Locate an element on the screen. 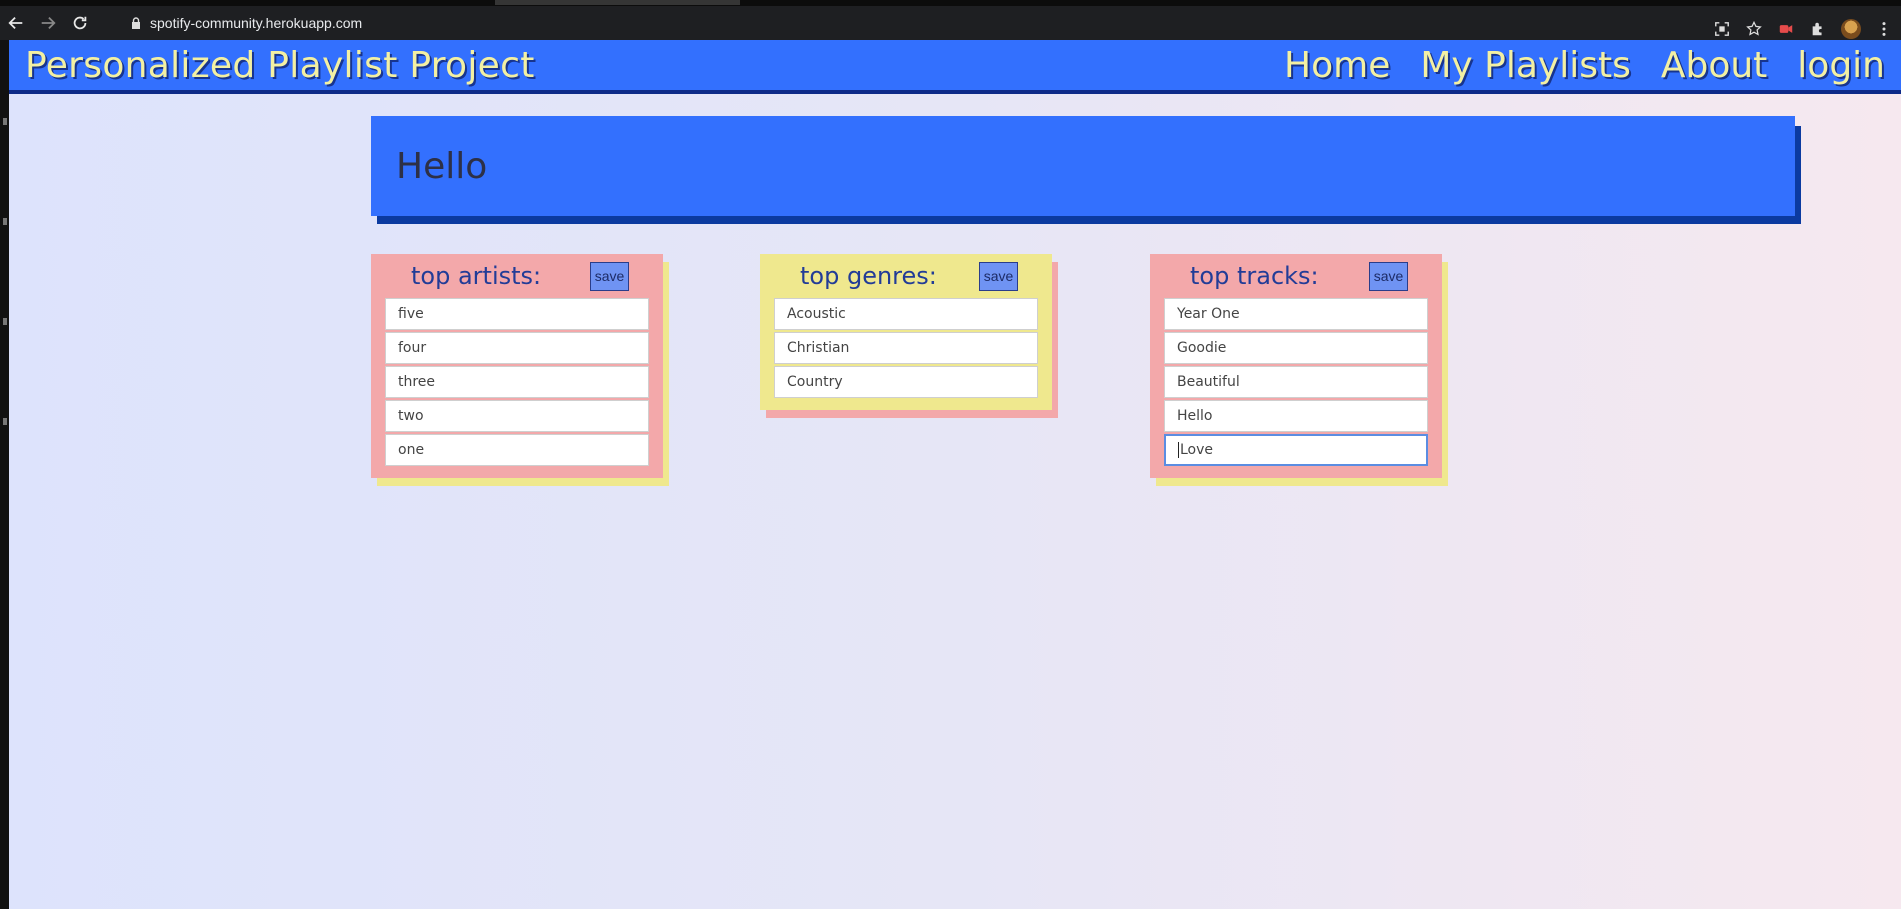 The width and height of the screenshot is (1901, 909). back-icon is located at coordinates (16, 23).